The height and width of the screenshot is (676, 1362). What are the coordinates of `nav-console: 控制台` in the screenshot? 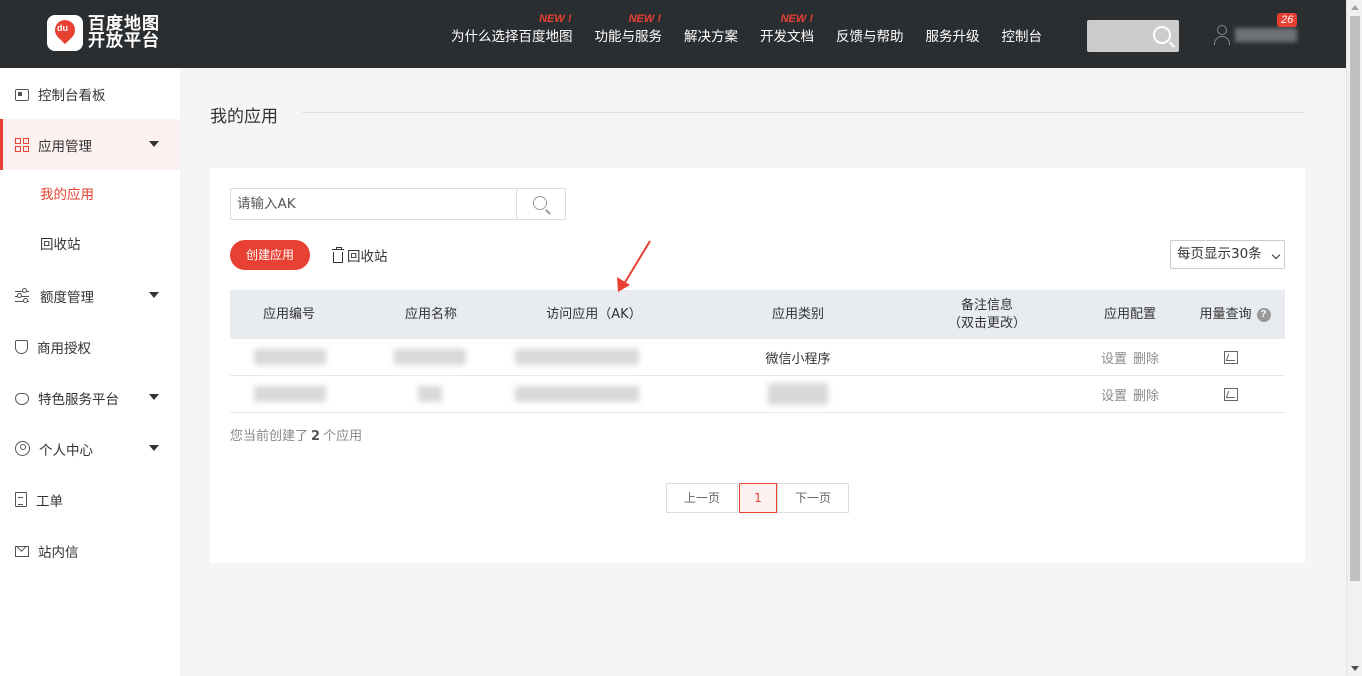 It's located at (1022, 34).